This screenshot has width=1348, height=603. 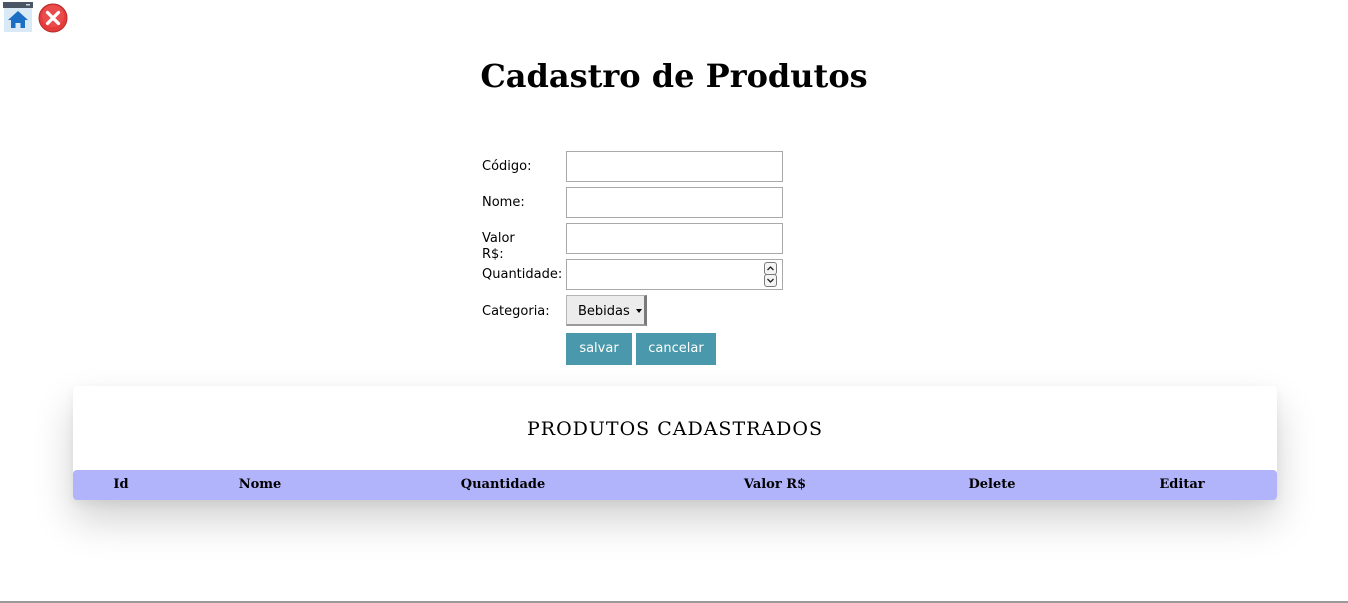 I want to click on valor-input, so click(x=674, y=238).